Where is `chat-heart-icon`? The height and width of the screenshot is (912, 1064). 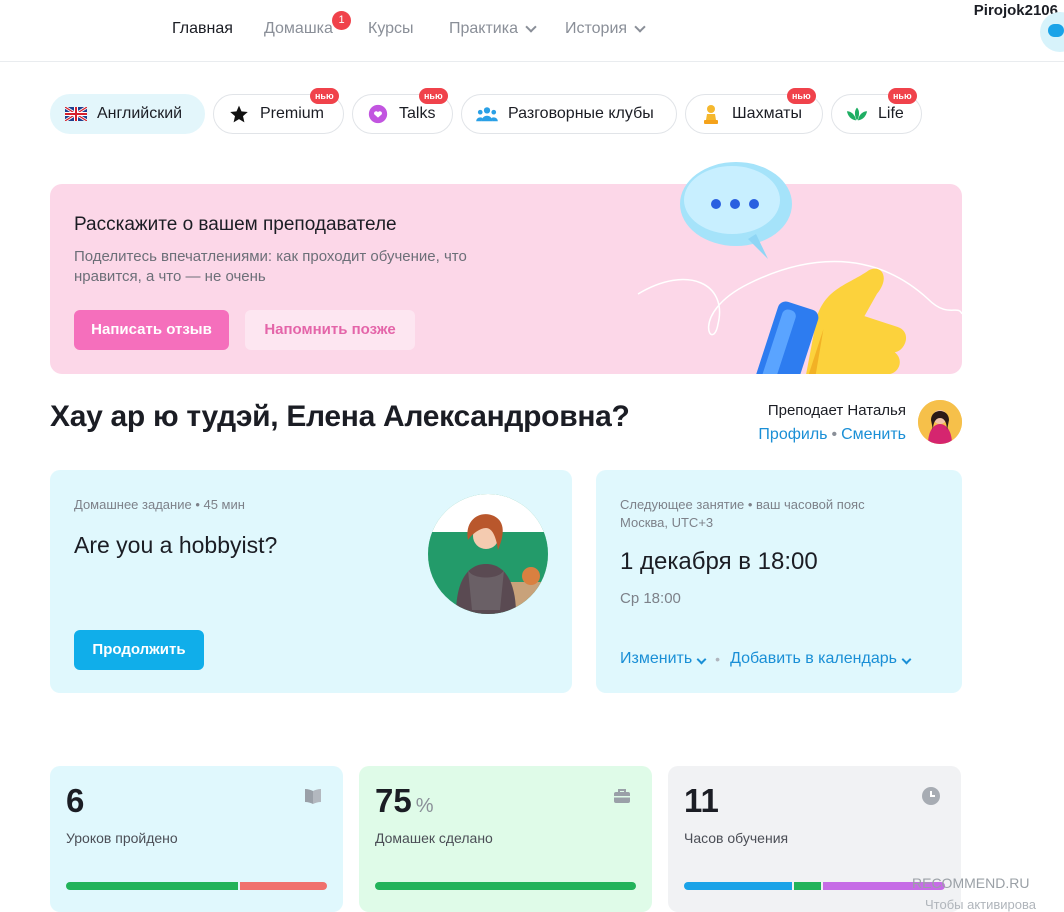
chat-heart-icon is located at coordinates (378, 114).